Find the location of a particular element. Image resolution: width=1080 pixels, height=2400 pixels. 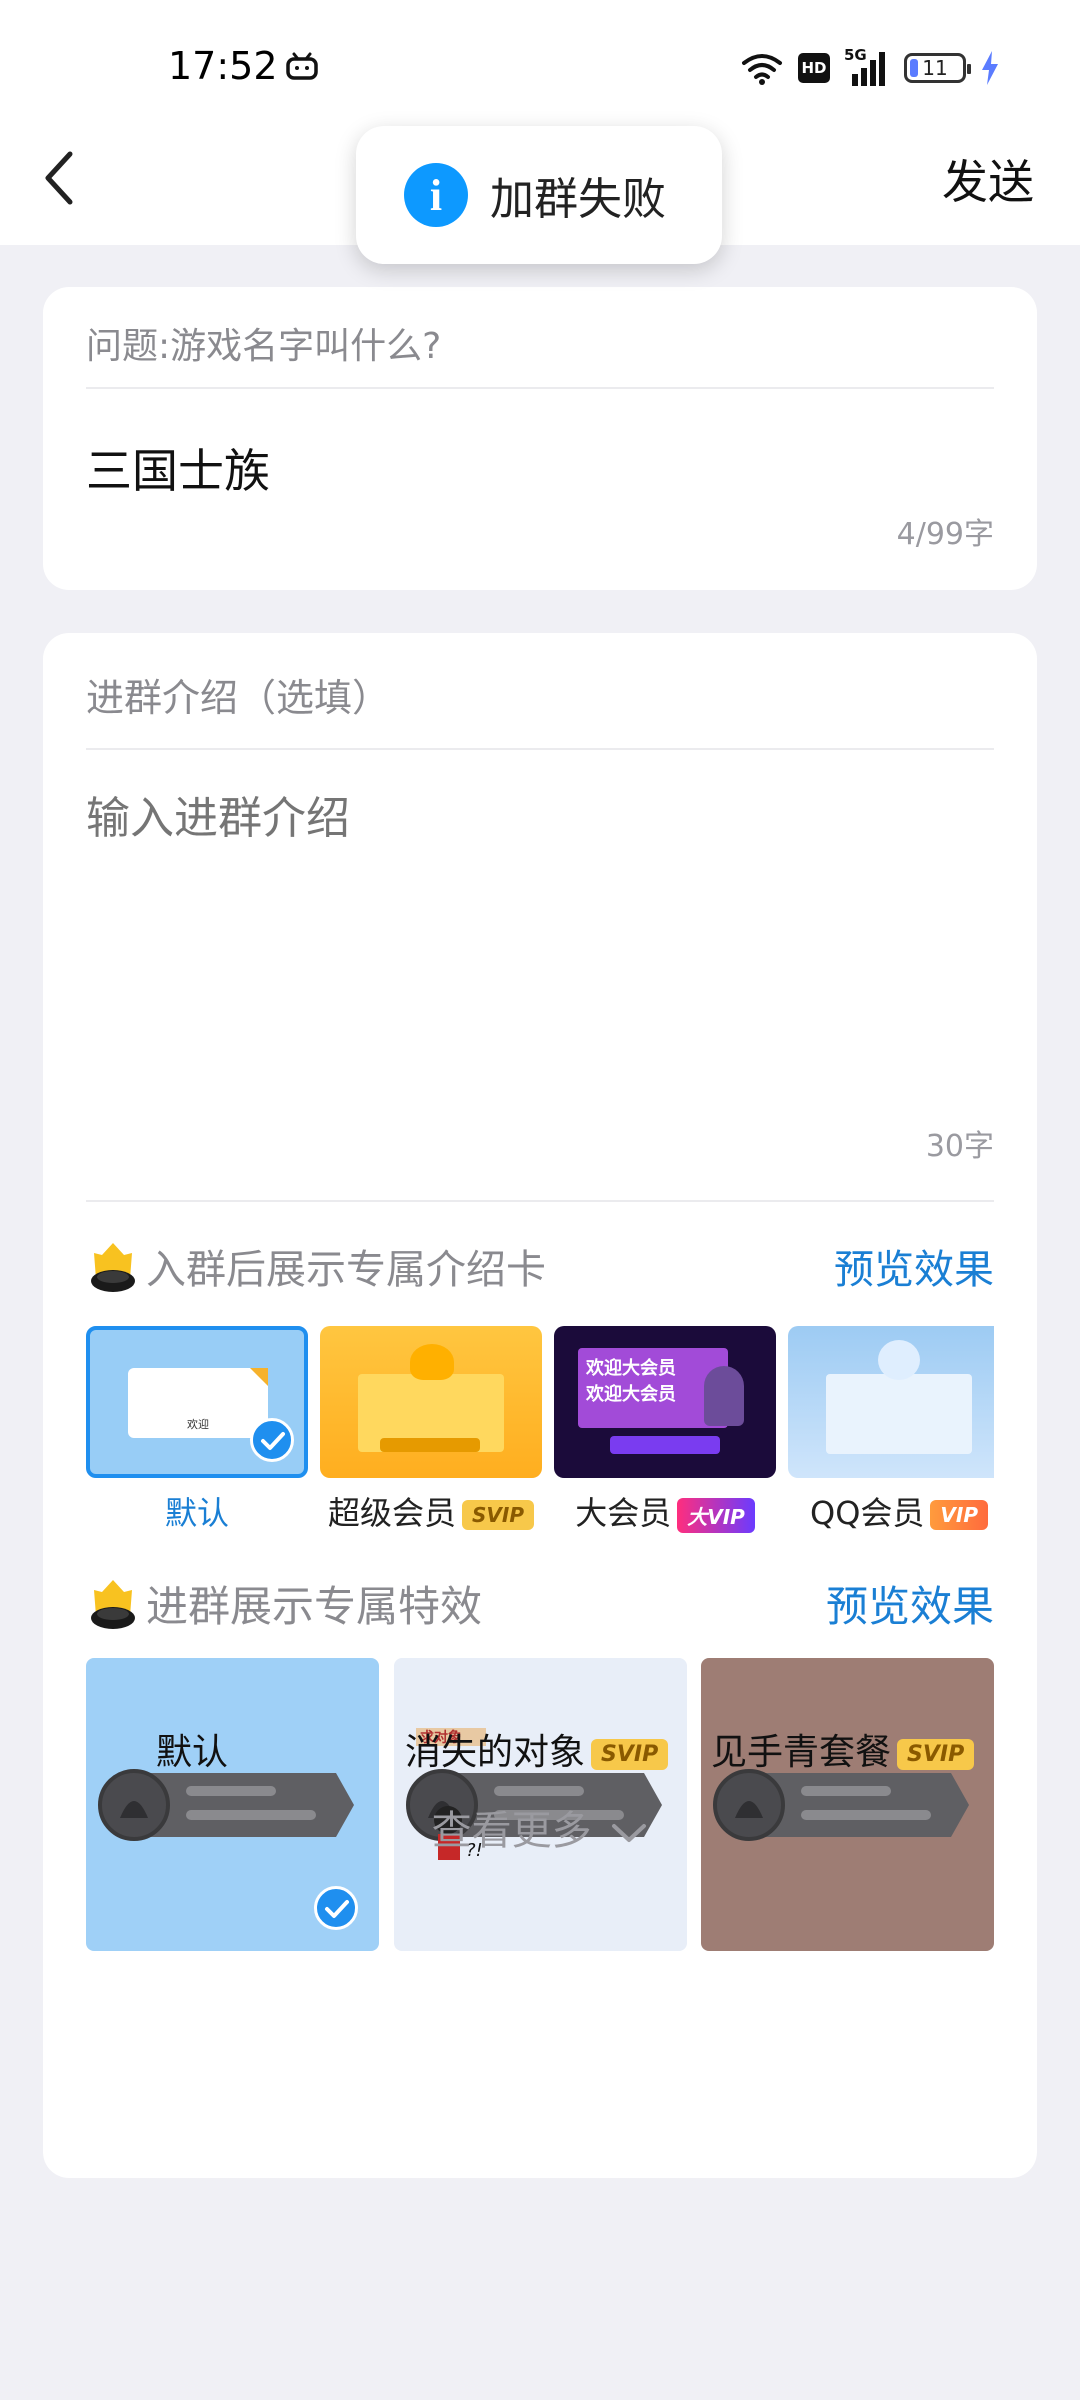

tile-text: 欢迎 is located at coordinates (198, 1424).